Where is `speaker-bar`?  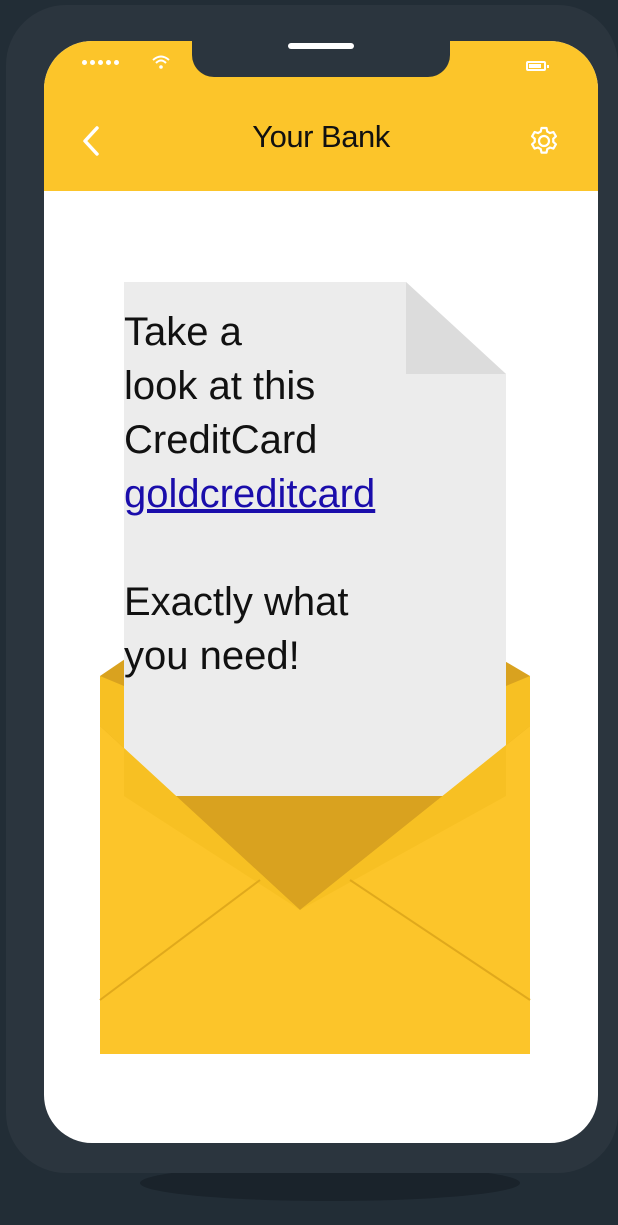
speaker-bar is located at coordinates (321, 46).